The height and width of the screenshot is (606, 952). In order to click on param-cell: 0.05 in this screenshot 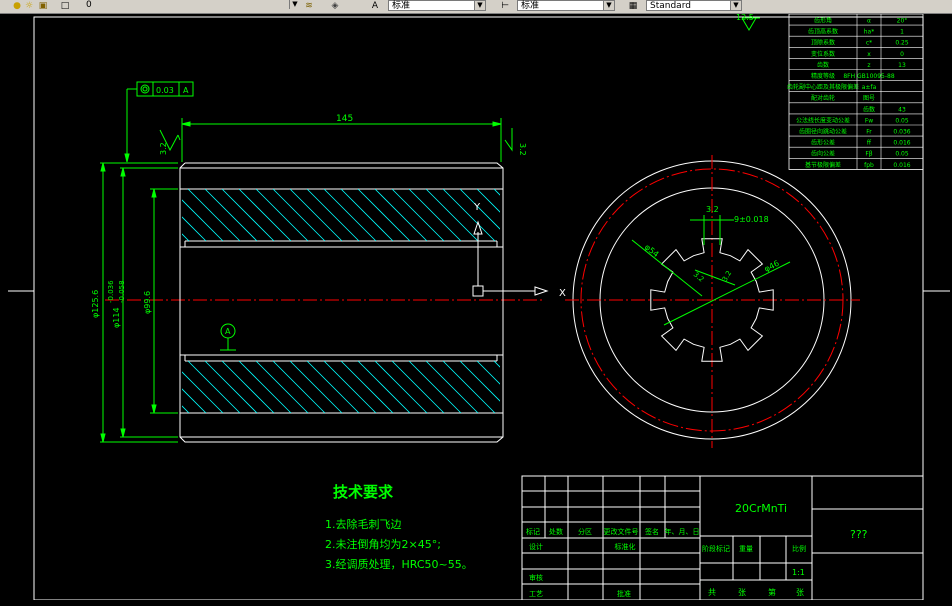, I will do `click(902, 120)`.